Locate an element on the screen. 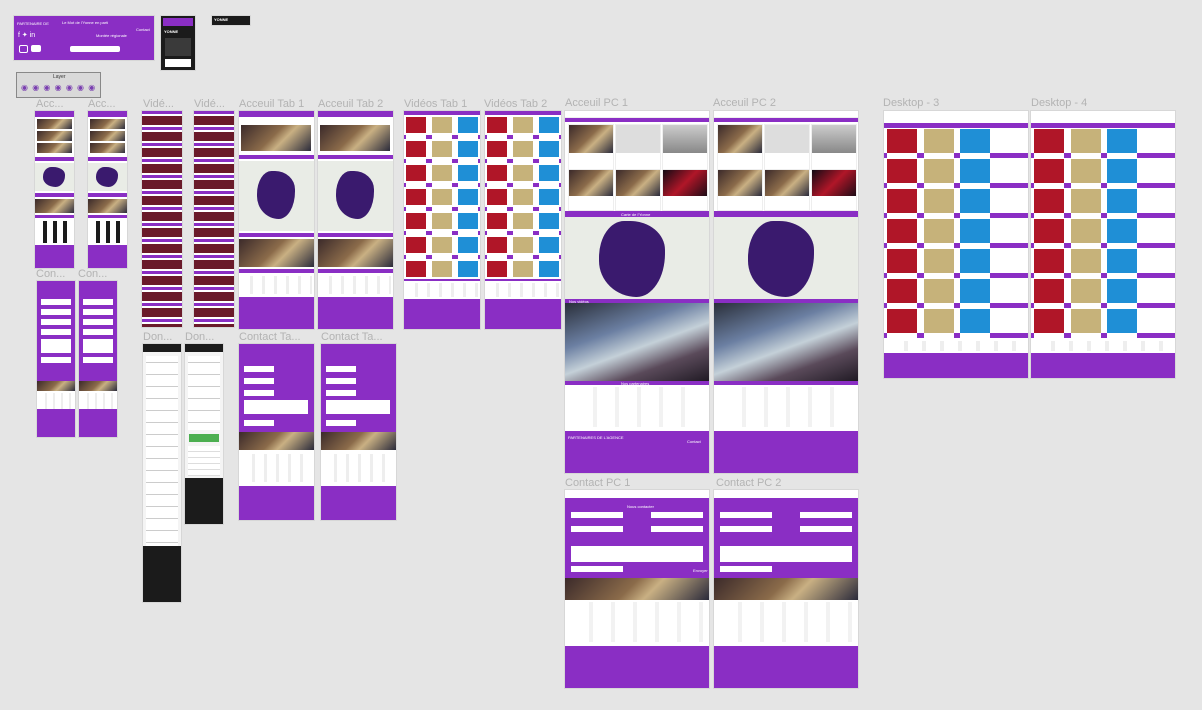  footer-title: PARTENAIRES DE L'AGENCE is located at coordinates (596, 437).